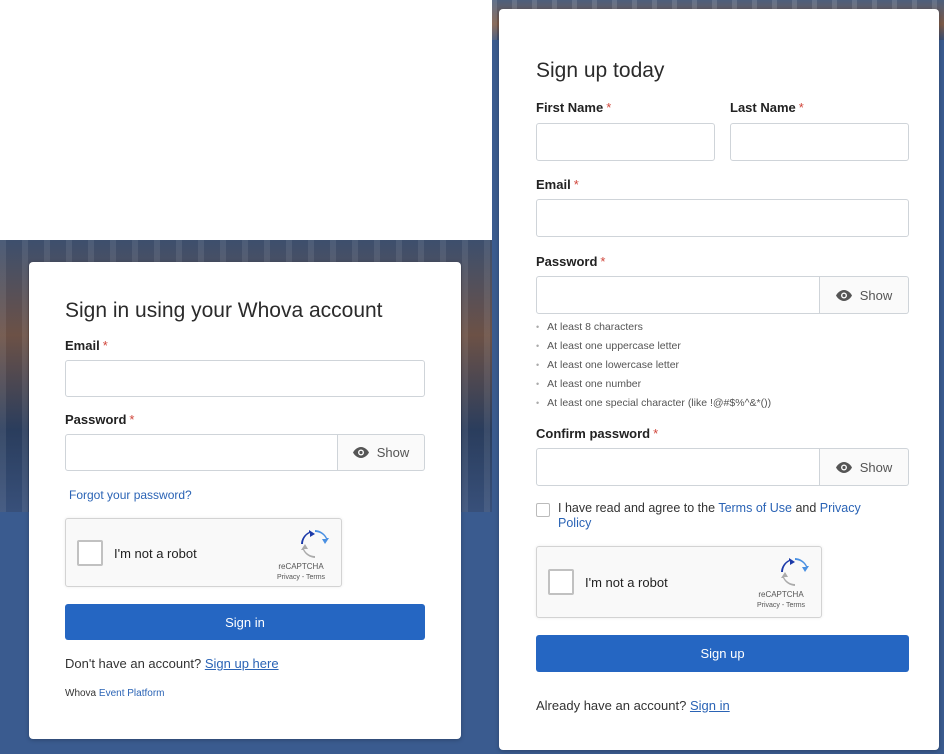 Image resolution: width=944 pixels, height=754 pixels. What do you see at coordinates (201, 452) in the screenshot?
I see `signin-password-input` at bounding box center [201, 452].